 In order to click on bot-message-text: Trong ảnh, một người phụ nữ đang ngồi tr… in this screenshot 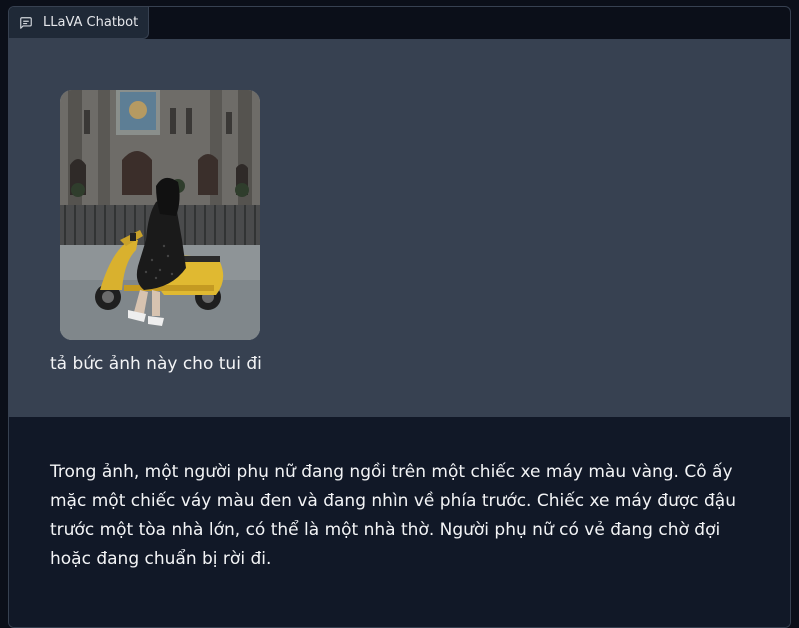, I will do `click(393, 515)`.